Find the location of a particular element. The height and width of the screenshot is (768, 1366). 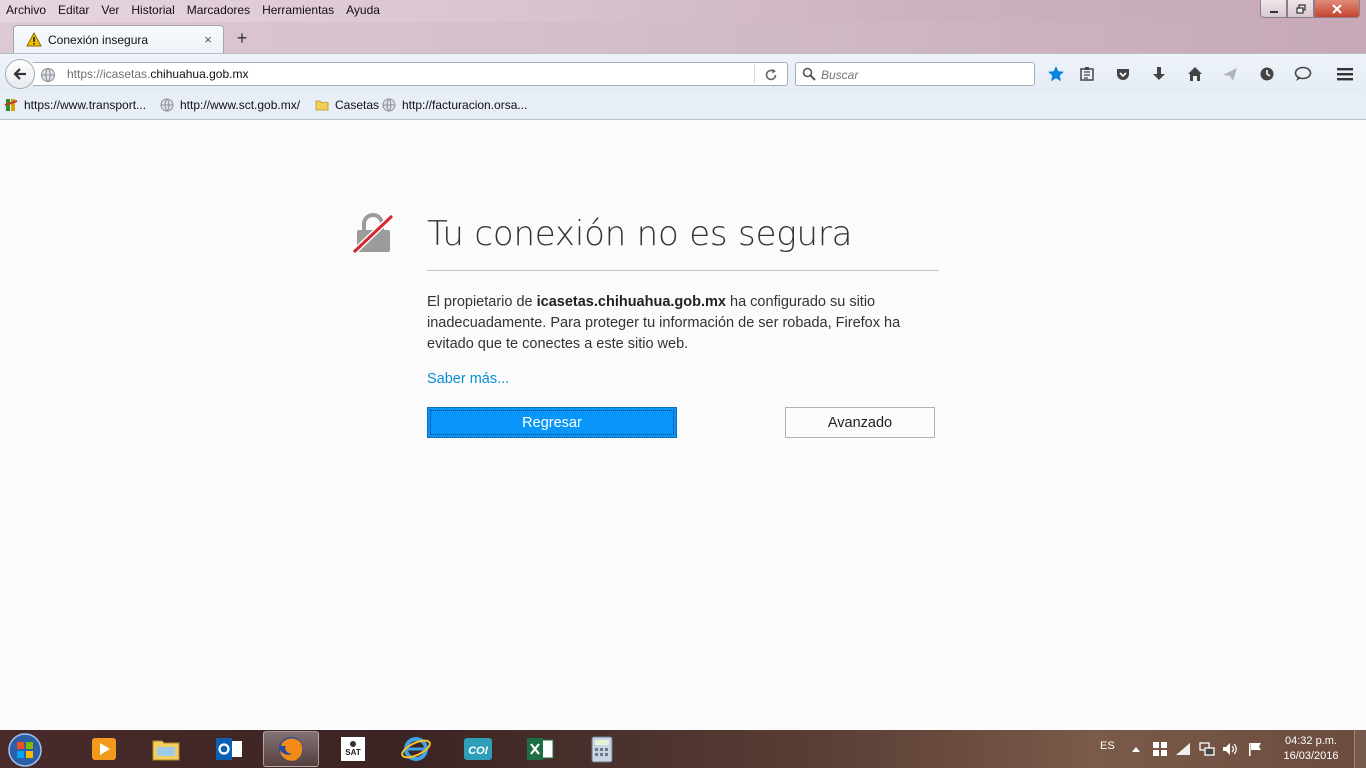

close-icon is located at coordinates (1337, 8).